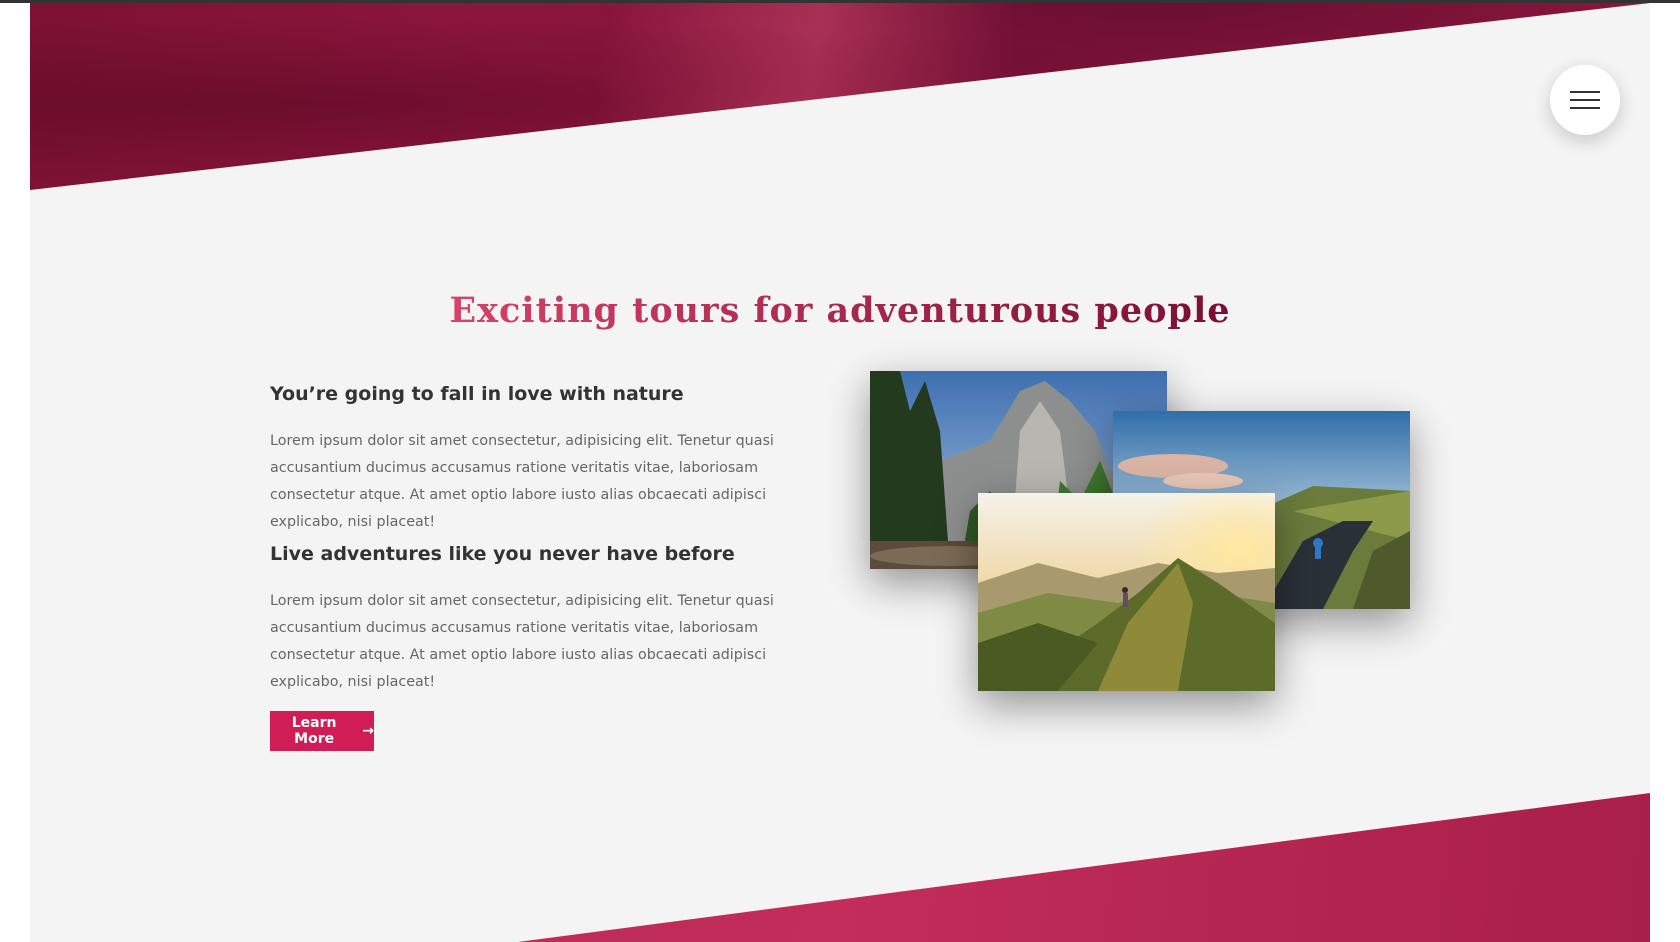  I want to click on hiker-ridge-photo, so click(1126, 592).